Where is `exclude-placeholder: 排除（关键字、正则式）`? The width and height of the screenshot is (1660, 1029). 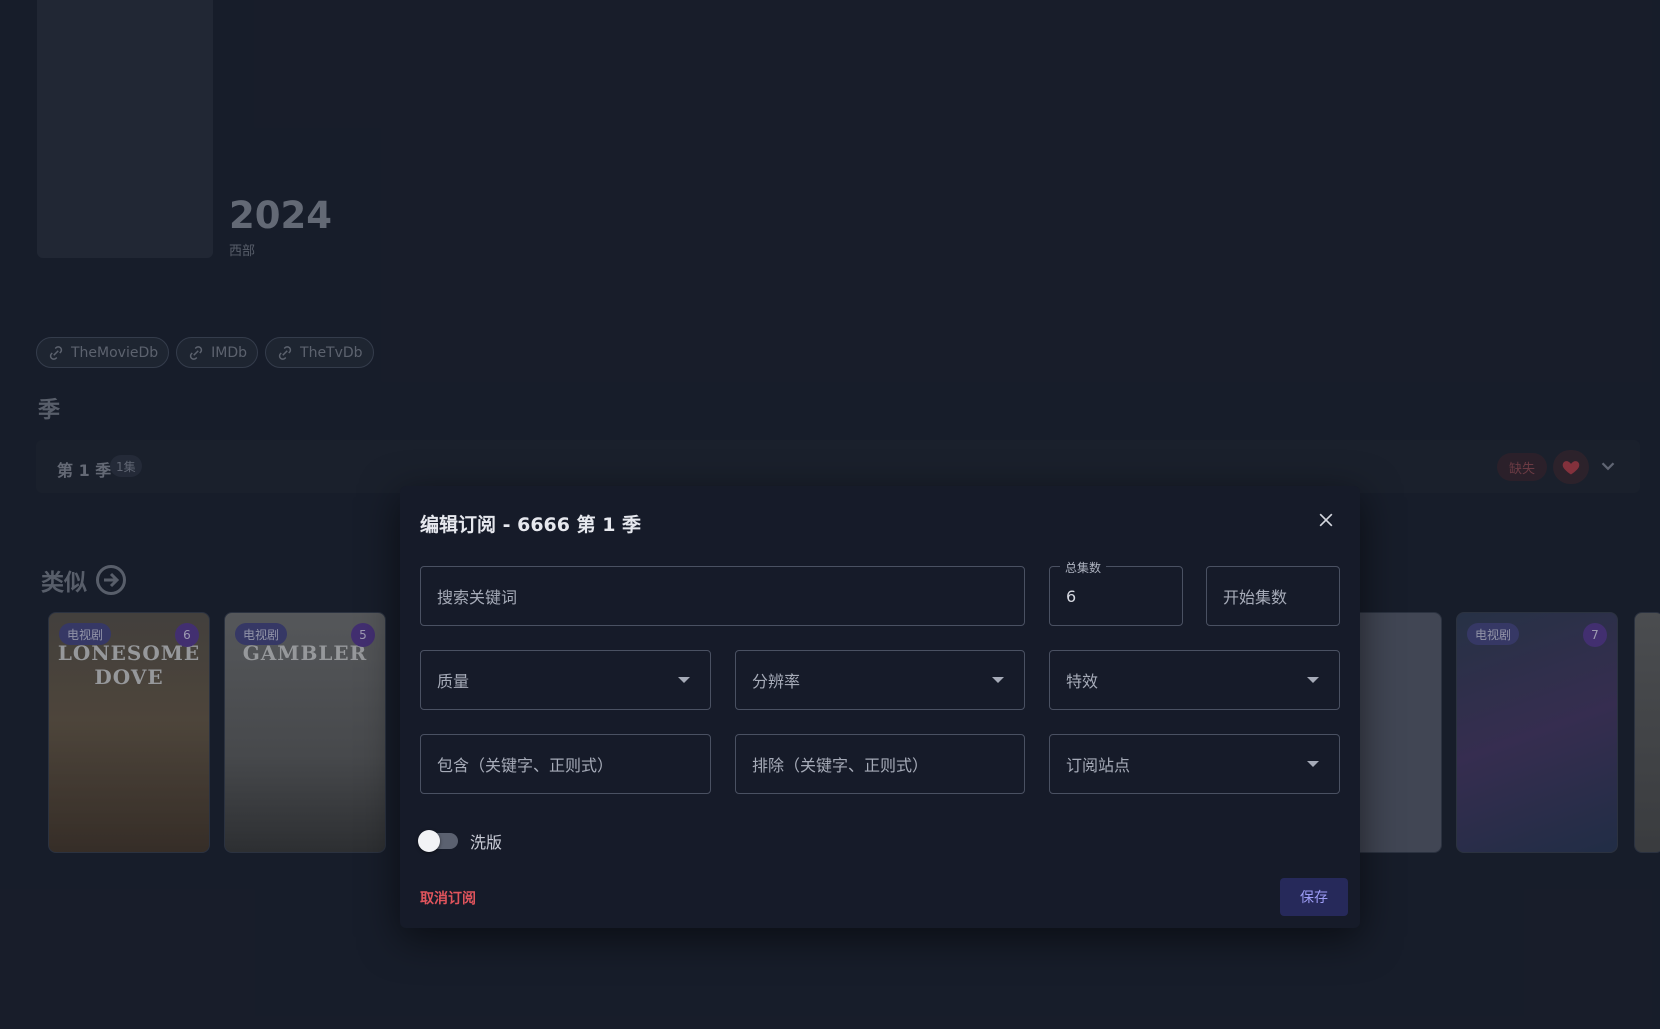 exclude-placeholder: 排除（关键字、正则式） is located at coordinates (840, 765).